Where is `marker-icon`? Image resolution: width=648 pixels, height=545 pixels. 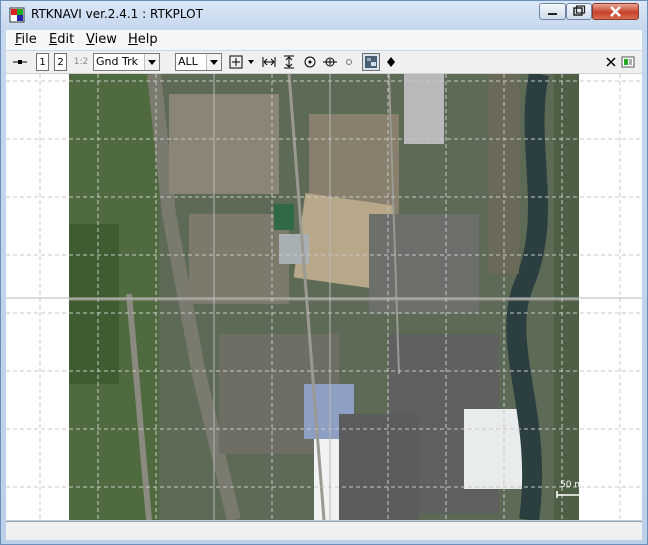
marker-icon is located at coordinates (391, 62).